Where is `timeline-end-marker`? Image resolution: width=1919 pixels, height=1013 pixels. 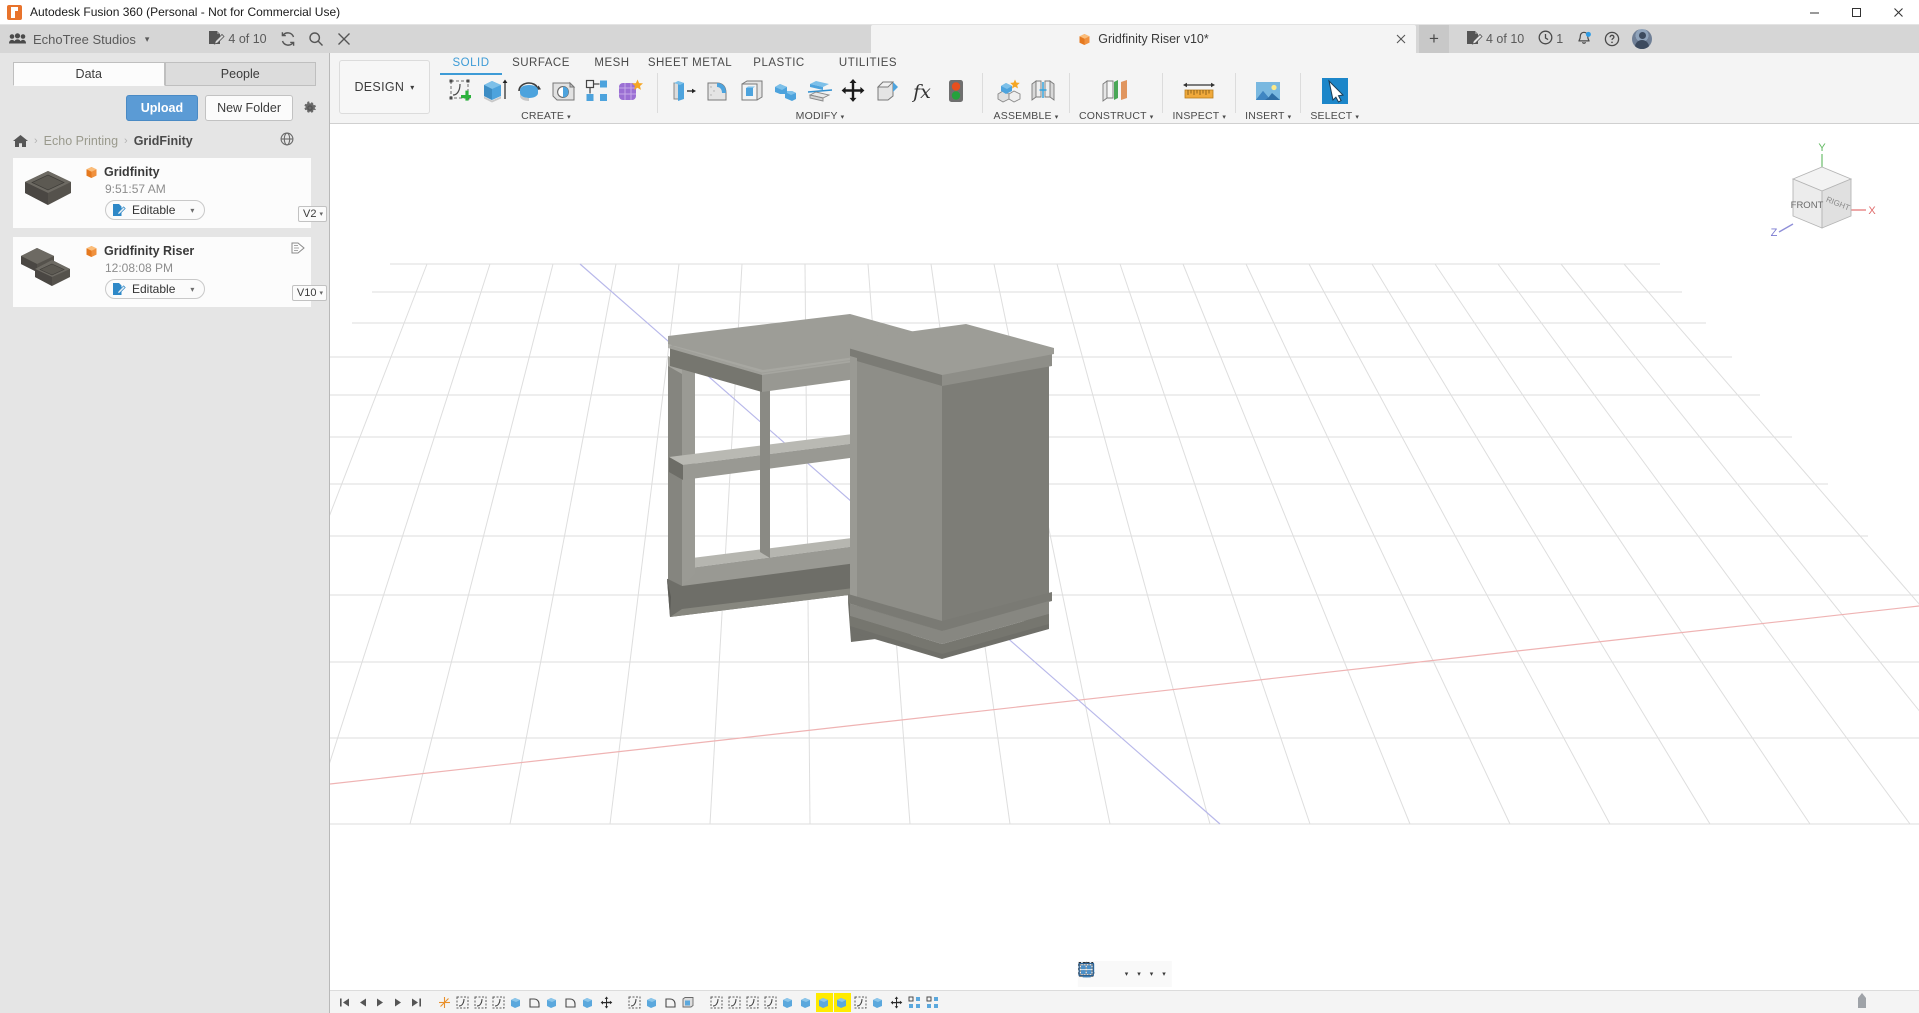
timeline-end-marker is located at coordinates (1862, 1001).